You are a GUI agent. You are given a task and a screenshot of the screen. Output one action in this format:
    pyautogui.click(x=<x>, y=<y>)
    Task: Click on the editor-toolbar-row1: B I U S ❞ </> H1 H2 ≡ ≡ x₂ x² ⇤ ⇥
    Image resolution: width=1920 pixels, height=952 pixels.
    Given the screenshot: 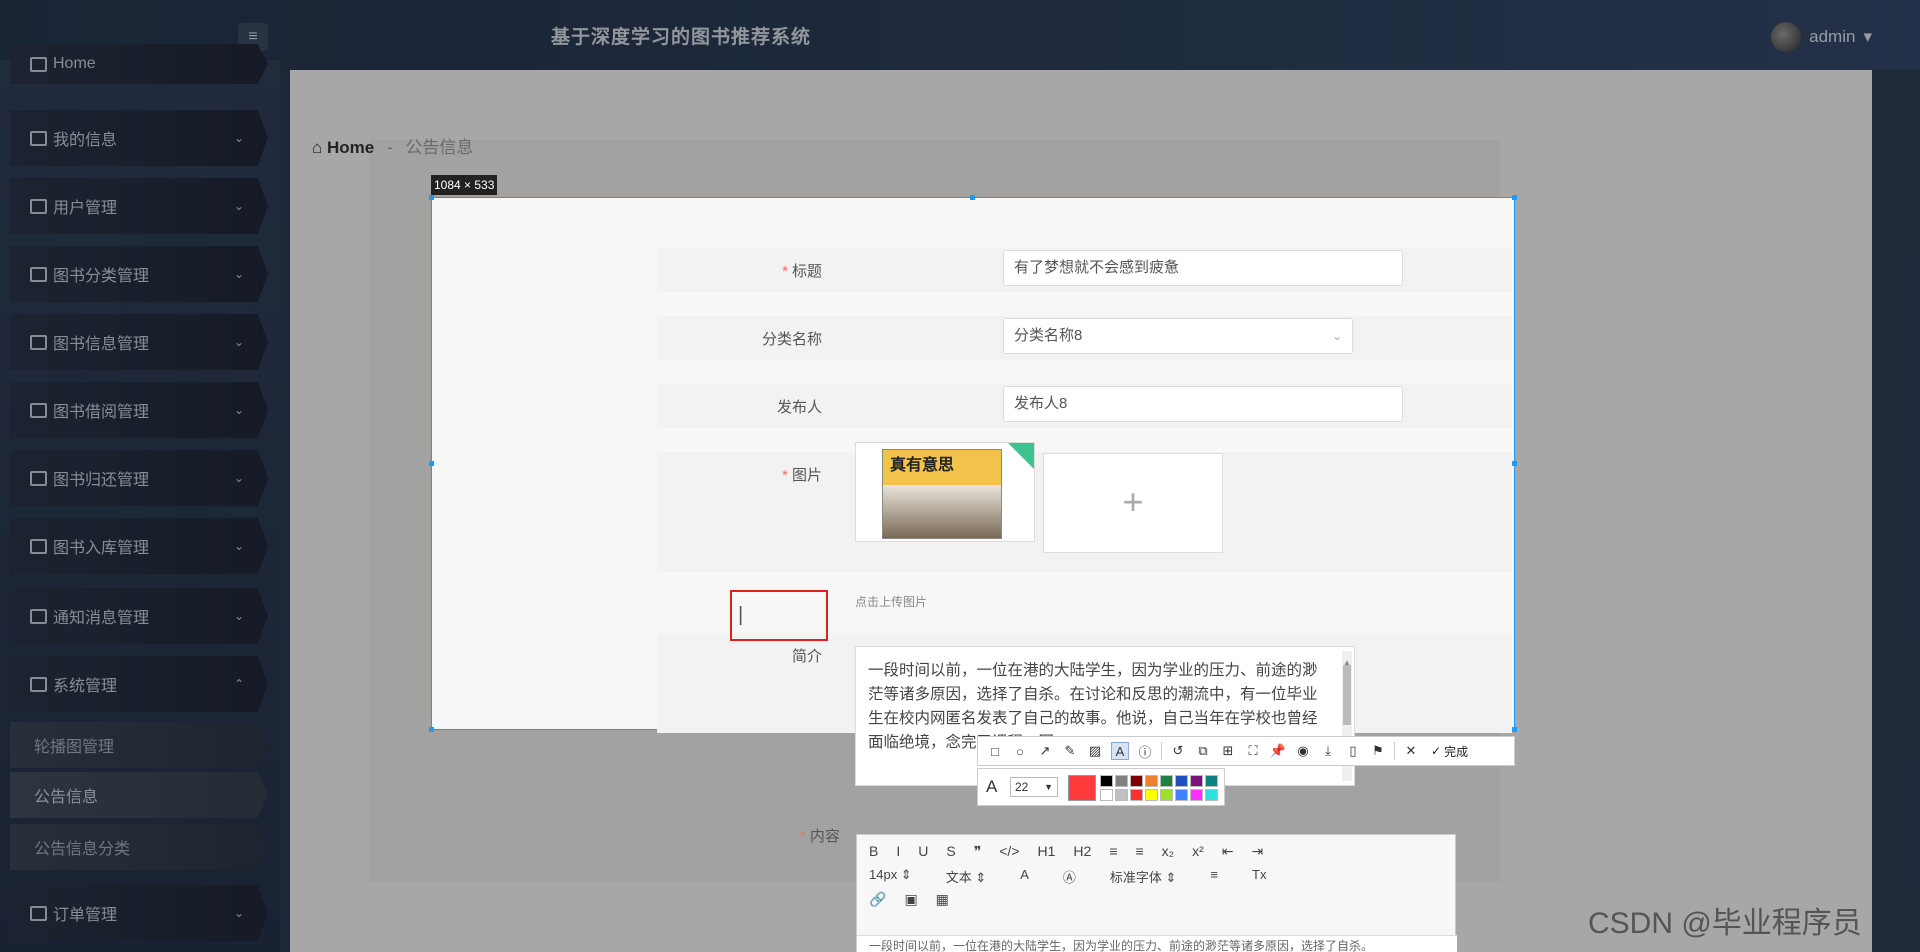 What is the action you would take?
    pyautogui.click(x=1066, y=851)
    